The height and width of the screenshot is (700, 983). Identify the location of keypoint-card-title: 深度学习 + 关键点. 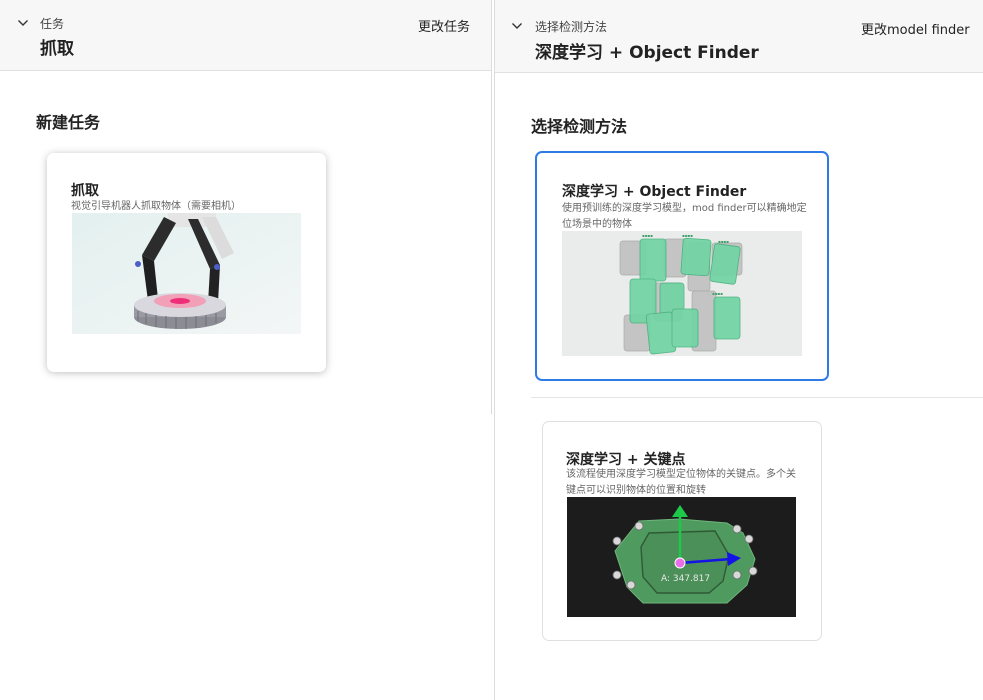
(626, 460).